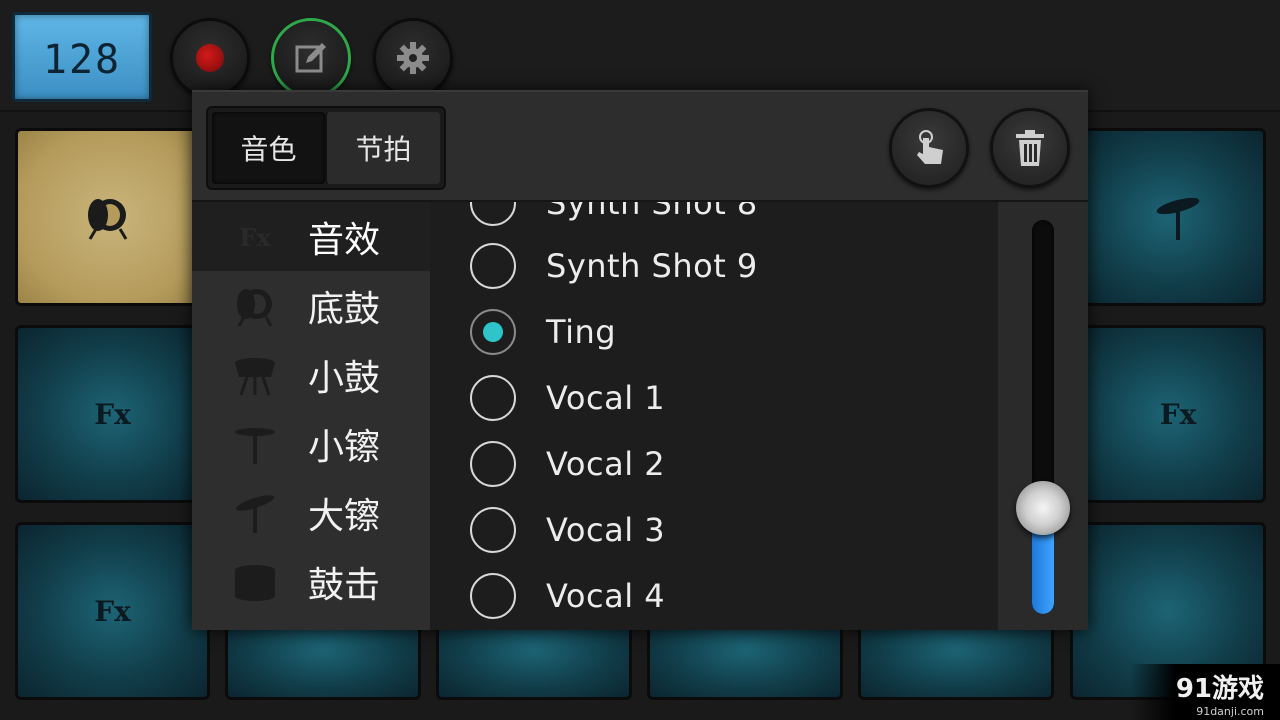 This screenshot has height=720, width=1280. Describe the element at coordinates (1219, 689) in the screenshot. I see `watermark-logo: 91游戏` at that location.